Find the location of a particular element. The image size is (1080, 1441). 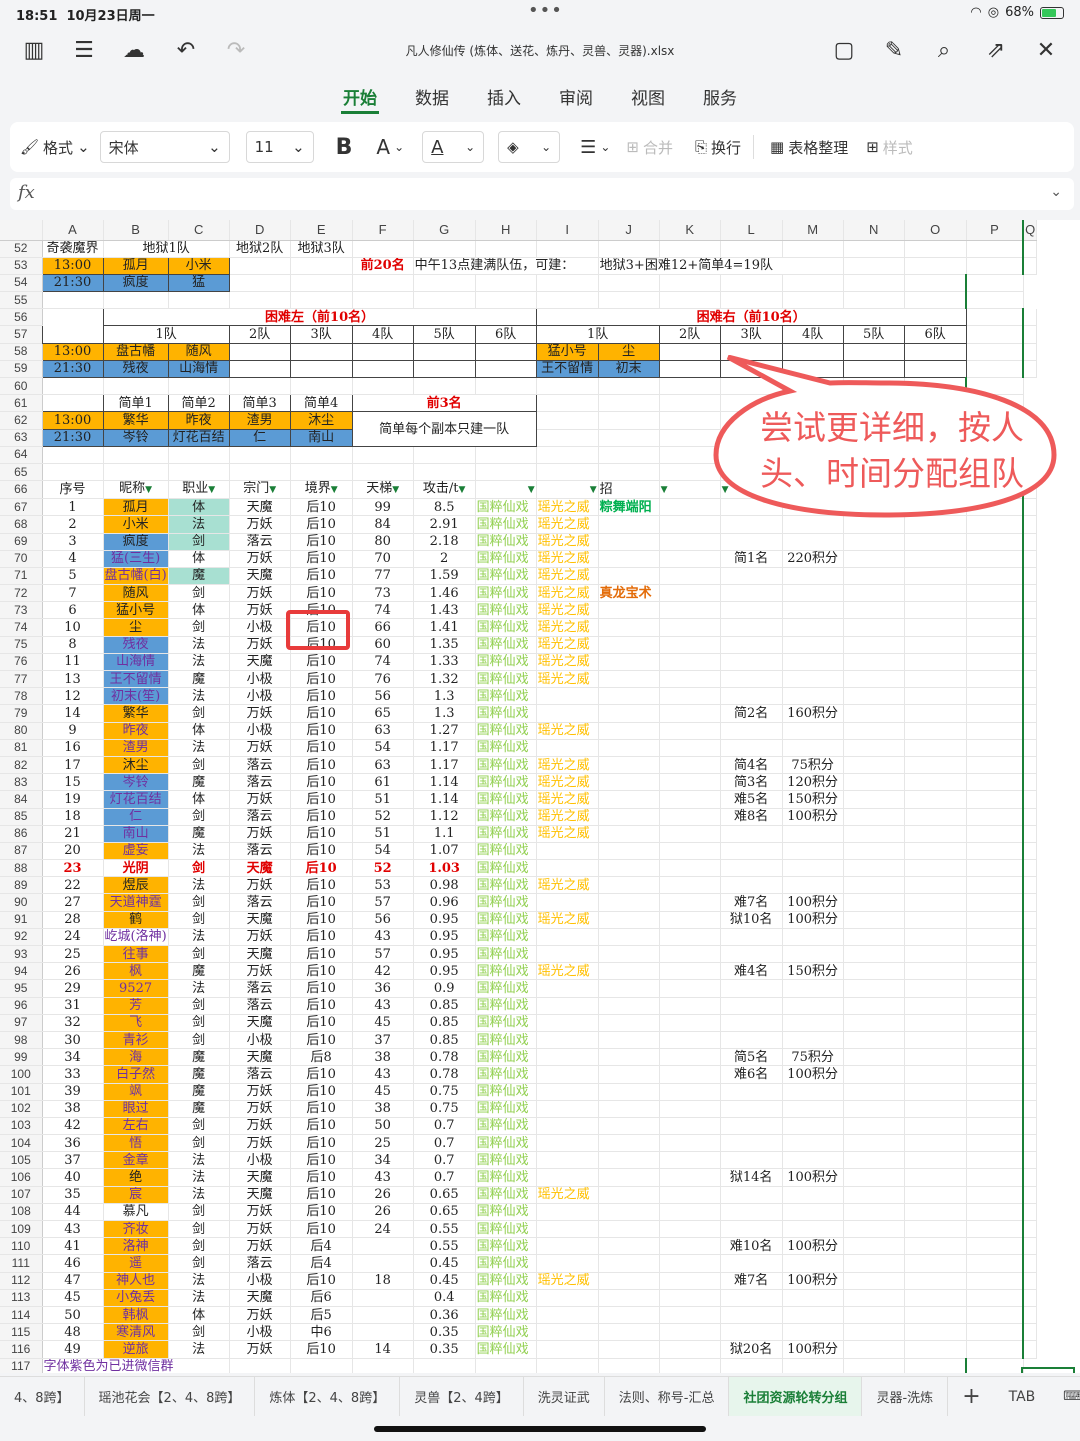

menu-icon: ☰ is located at coordinates (84, 50).